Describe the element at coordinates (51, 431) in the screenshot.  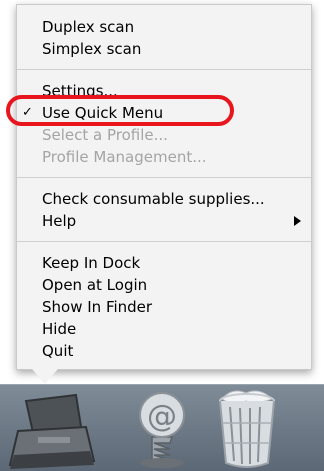
I see `scanner-icon` at that location.